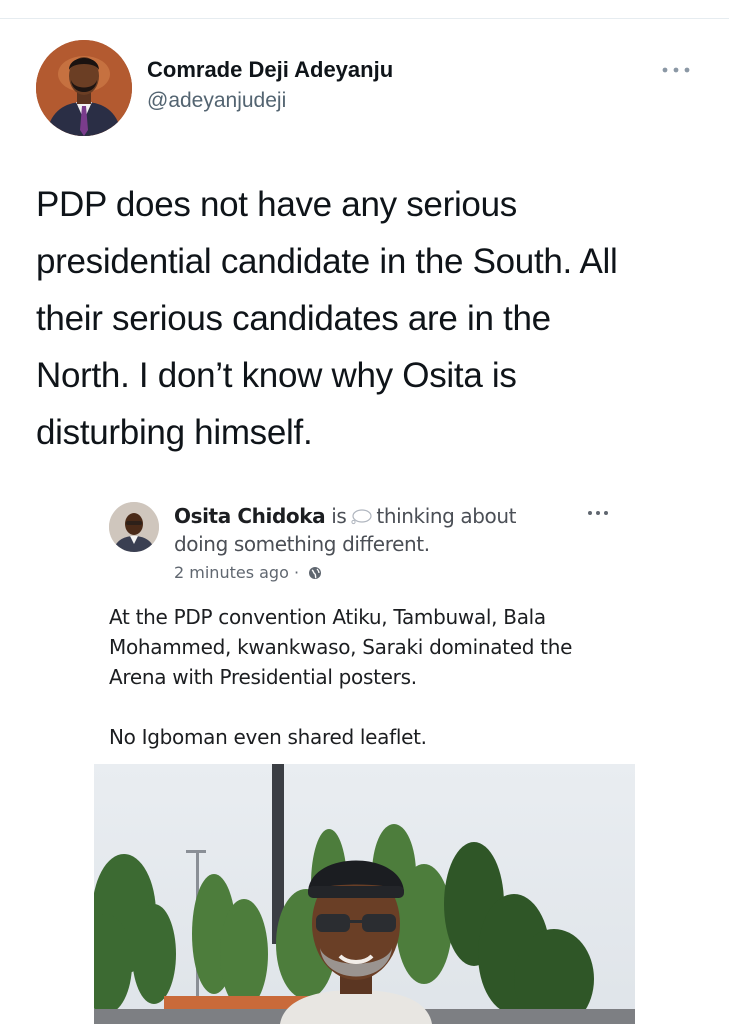 The width and height of the screenshot is (729, 1024). Describe the element at coordinates (361, 514) in the screenshot. I see `thought-bubble-icon` at that location.